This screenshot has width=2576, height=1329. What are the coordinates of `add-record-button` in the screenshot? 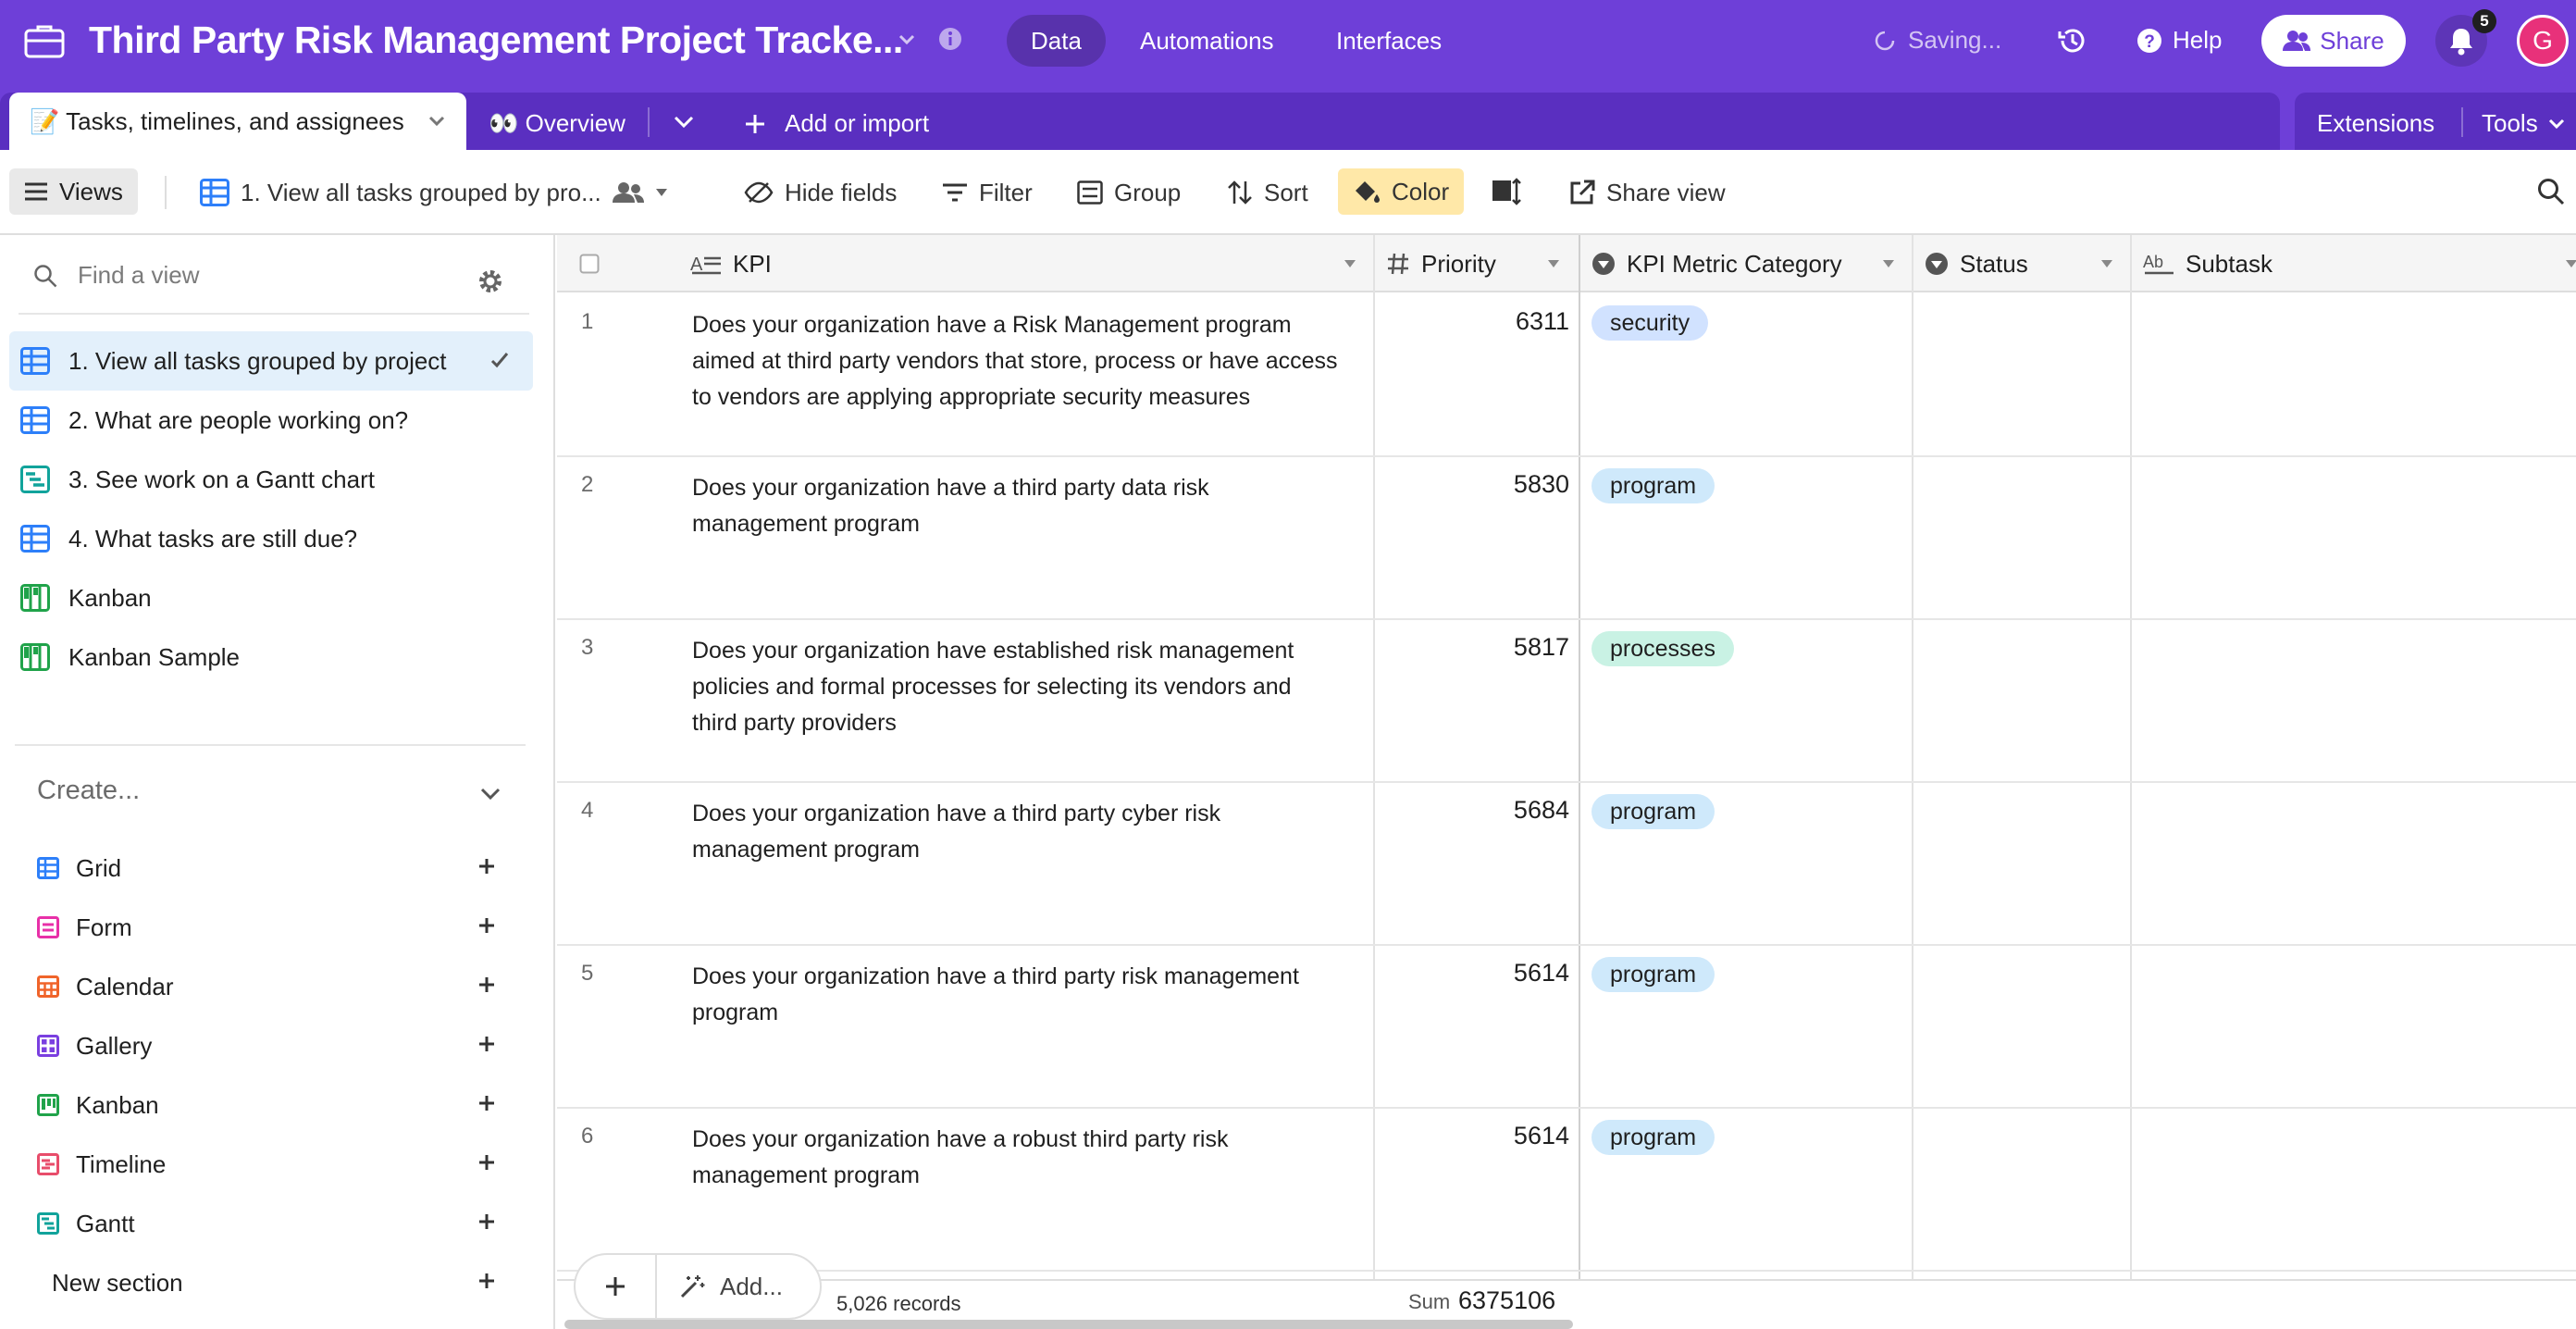 It's located at (616, 1286).